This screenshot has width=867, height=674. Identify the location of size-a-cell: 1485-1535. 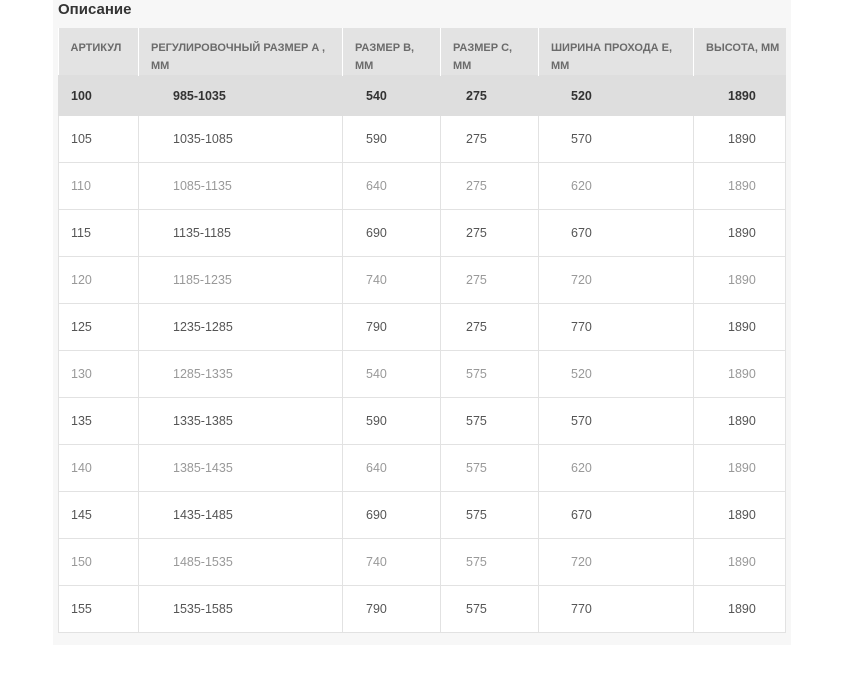
(240, 562).